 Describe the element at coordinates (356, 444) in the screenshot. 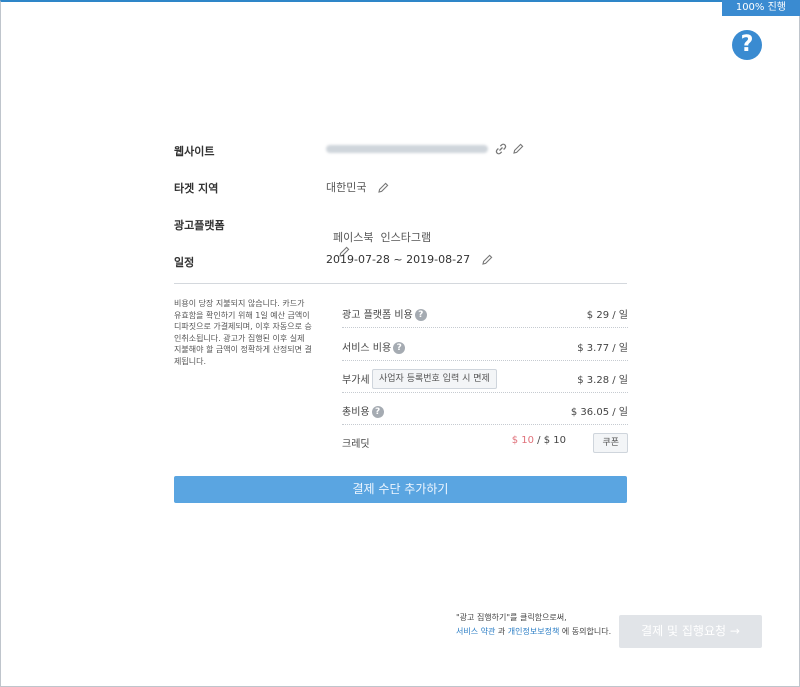

I see `cost-label: 크레딧` at that location.